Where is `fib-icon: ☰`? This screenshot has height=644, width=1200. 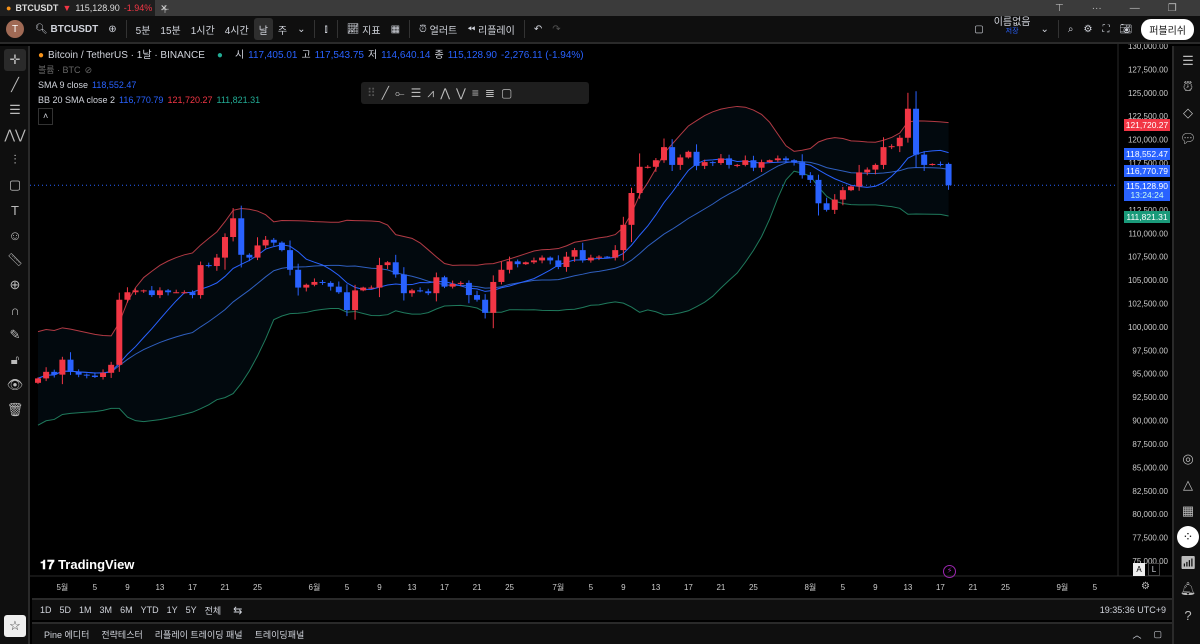
fib-icon: ☰ is located at coordinates (15, 110).